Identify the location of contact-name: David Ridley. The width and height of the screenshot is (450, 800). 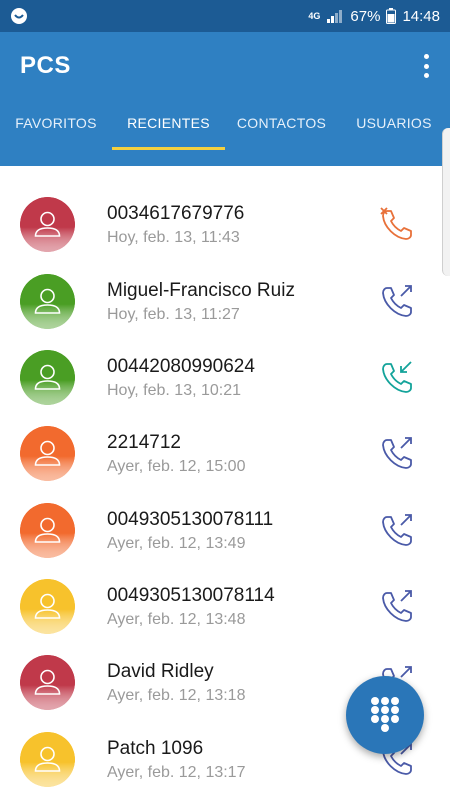
(160, 671).